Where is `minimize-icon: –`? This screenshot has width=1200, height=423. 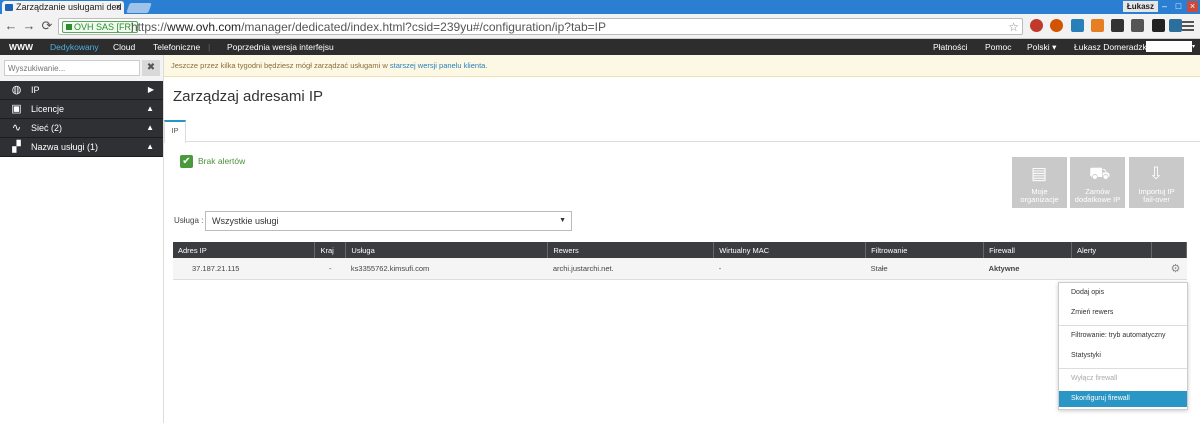 minimize-icon: – is located at coordinates (1164, 6).